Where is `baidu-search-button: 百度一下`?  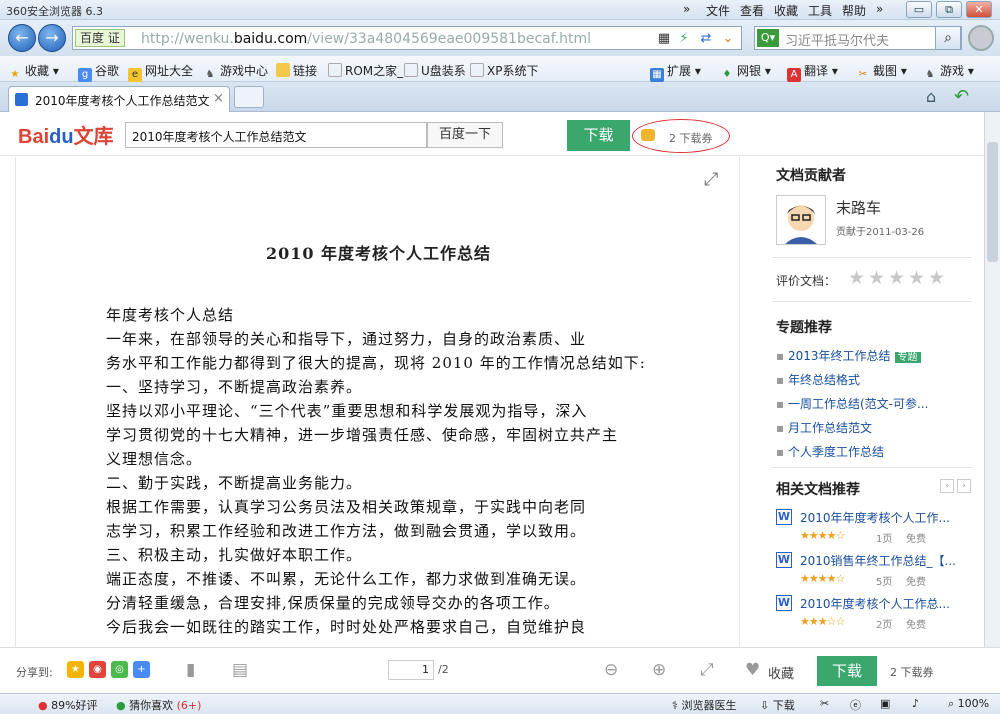 baidu-search-button: 百度一下 is located at coordinates (465, 135).